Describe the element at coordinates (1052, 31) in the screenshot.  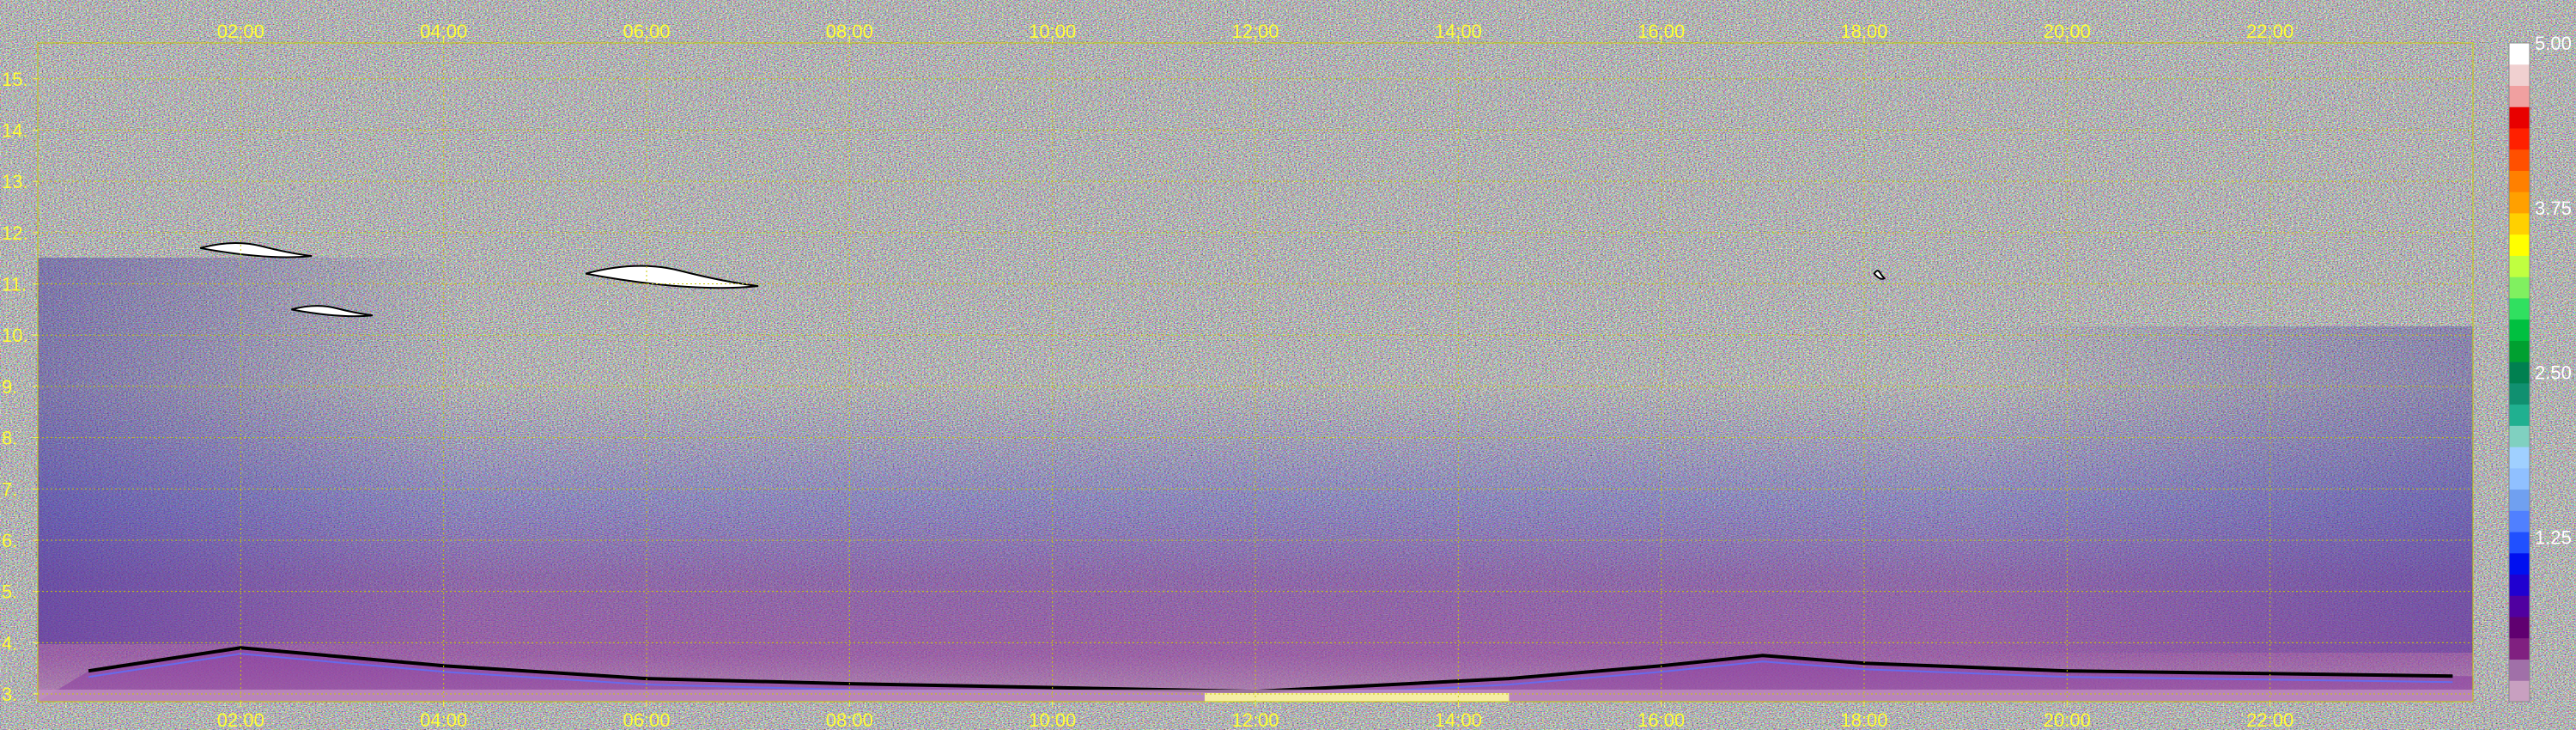
I see `x-tick-label-top: 10:00` at that location.